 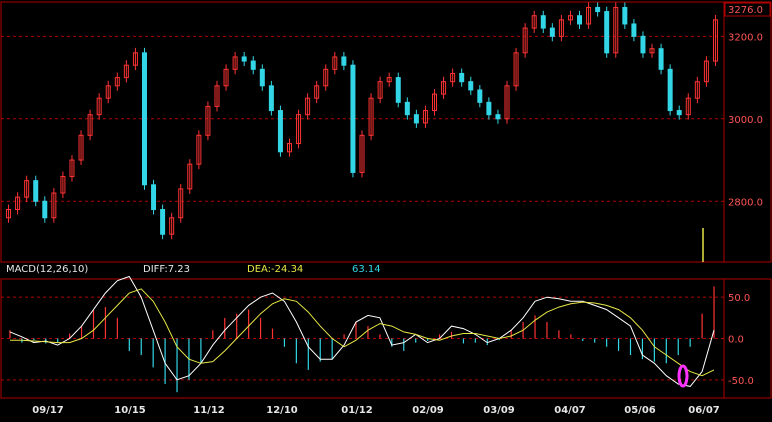 What do you see at coordinates (741, 381) in the screenshot?
I see `macd-tick-label: -50.0` at bounding box center [741, 381].